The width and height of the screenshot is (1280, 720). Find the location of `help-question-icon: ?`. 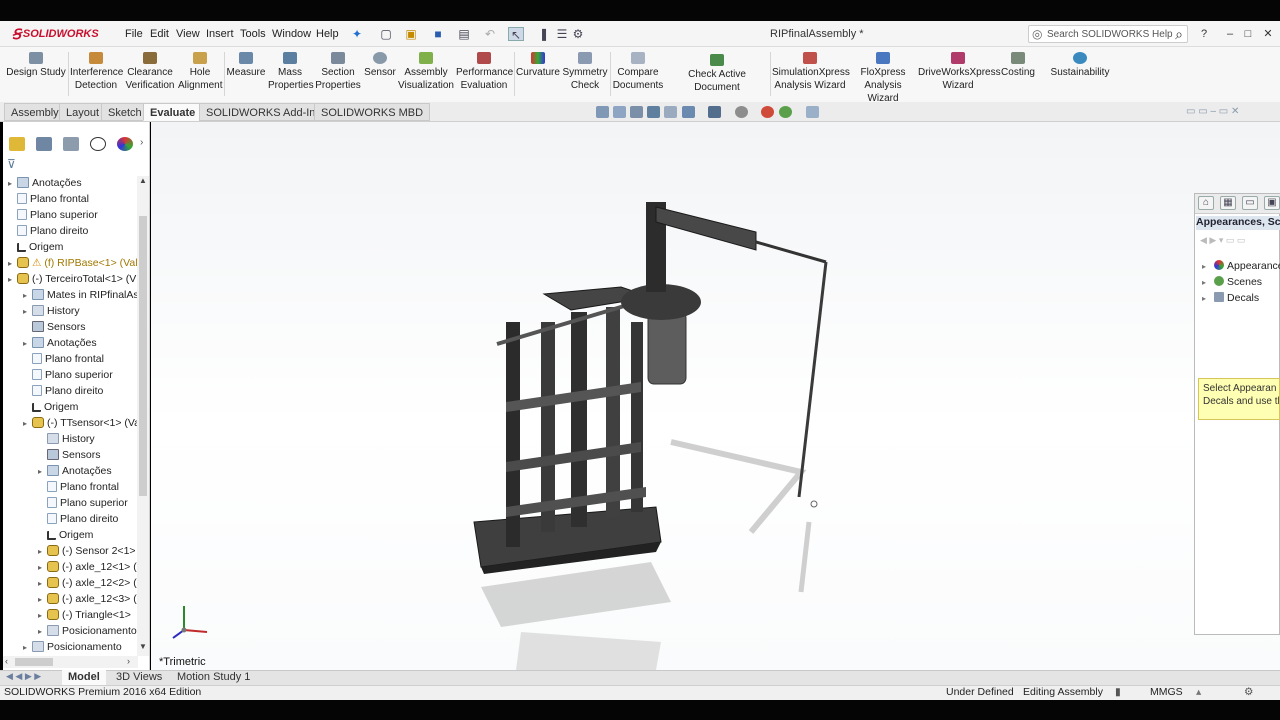

help-question-icon: ? is located at coordinates (1204, 34).